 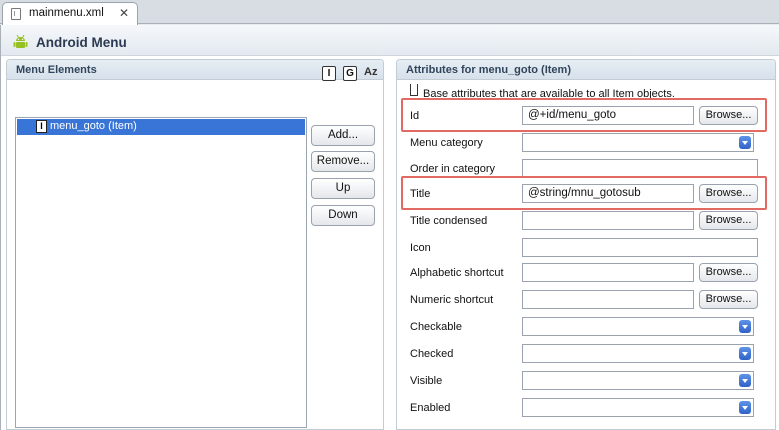 What do you see at coordinates (452, 169) in the screenshot?
I see `order-in-category-label: Order in category` at bounding box center [452, 169].